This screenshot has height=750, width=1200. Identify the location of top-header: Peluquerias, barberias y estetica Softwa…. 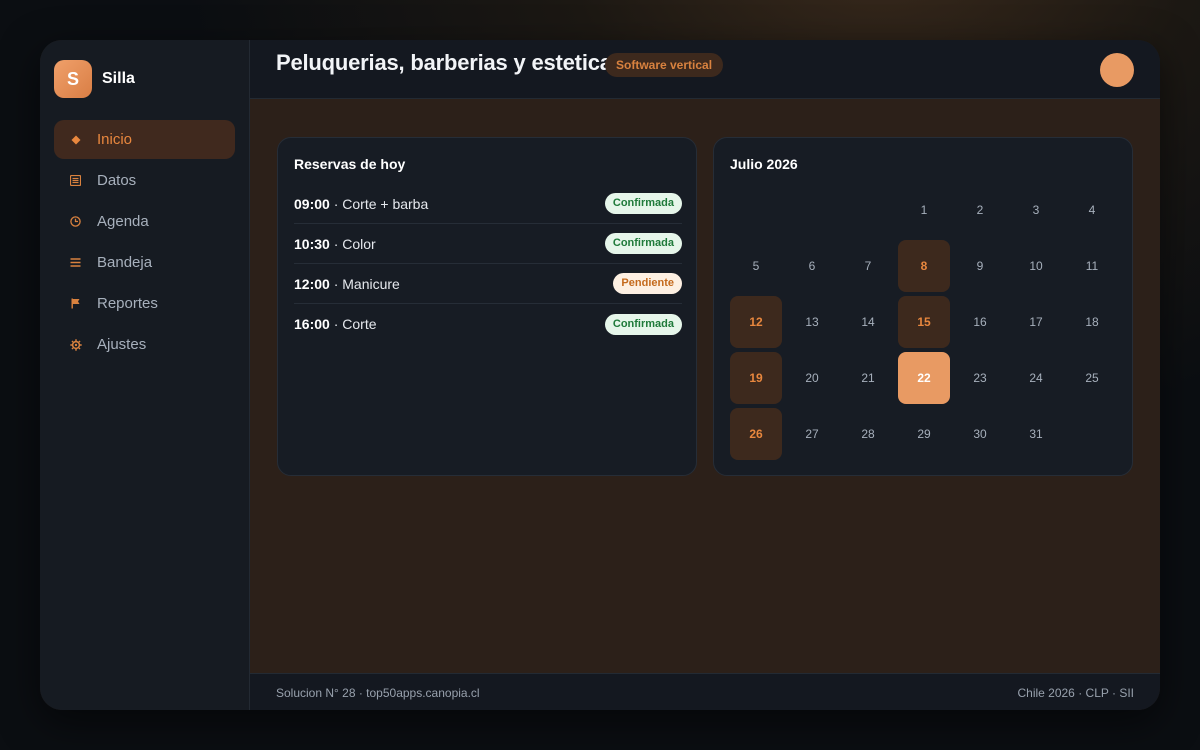
(705, 69).